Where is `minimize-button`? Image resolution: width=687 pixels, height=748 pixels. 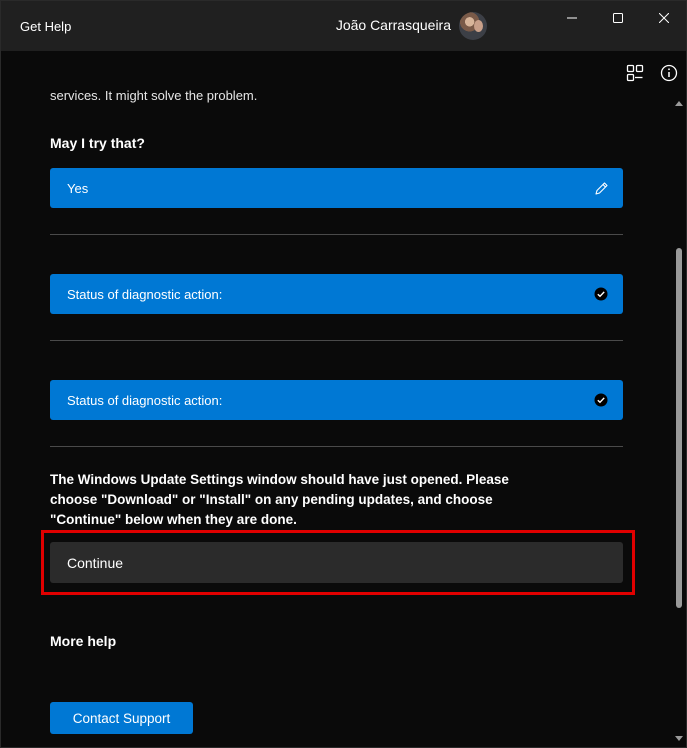
minimize-button is located at coordinates (572, 18).